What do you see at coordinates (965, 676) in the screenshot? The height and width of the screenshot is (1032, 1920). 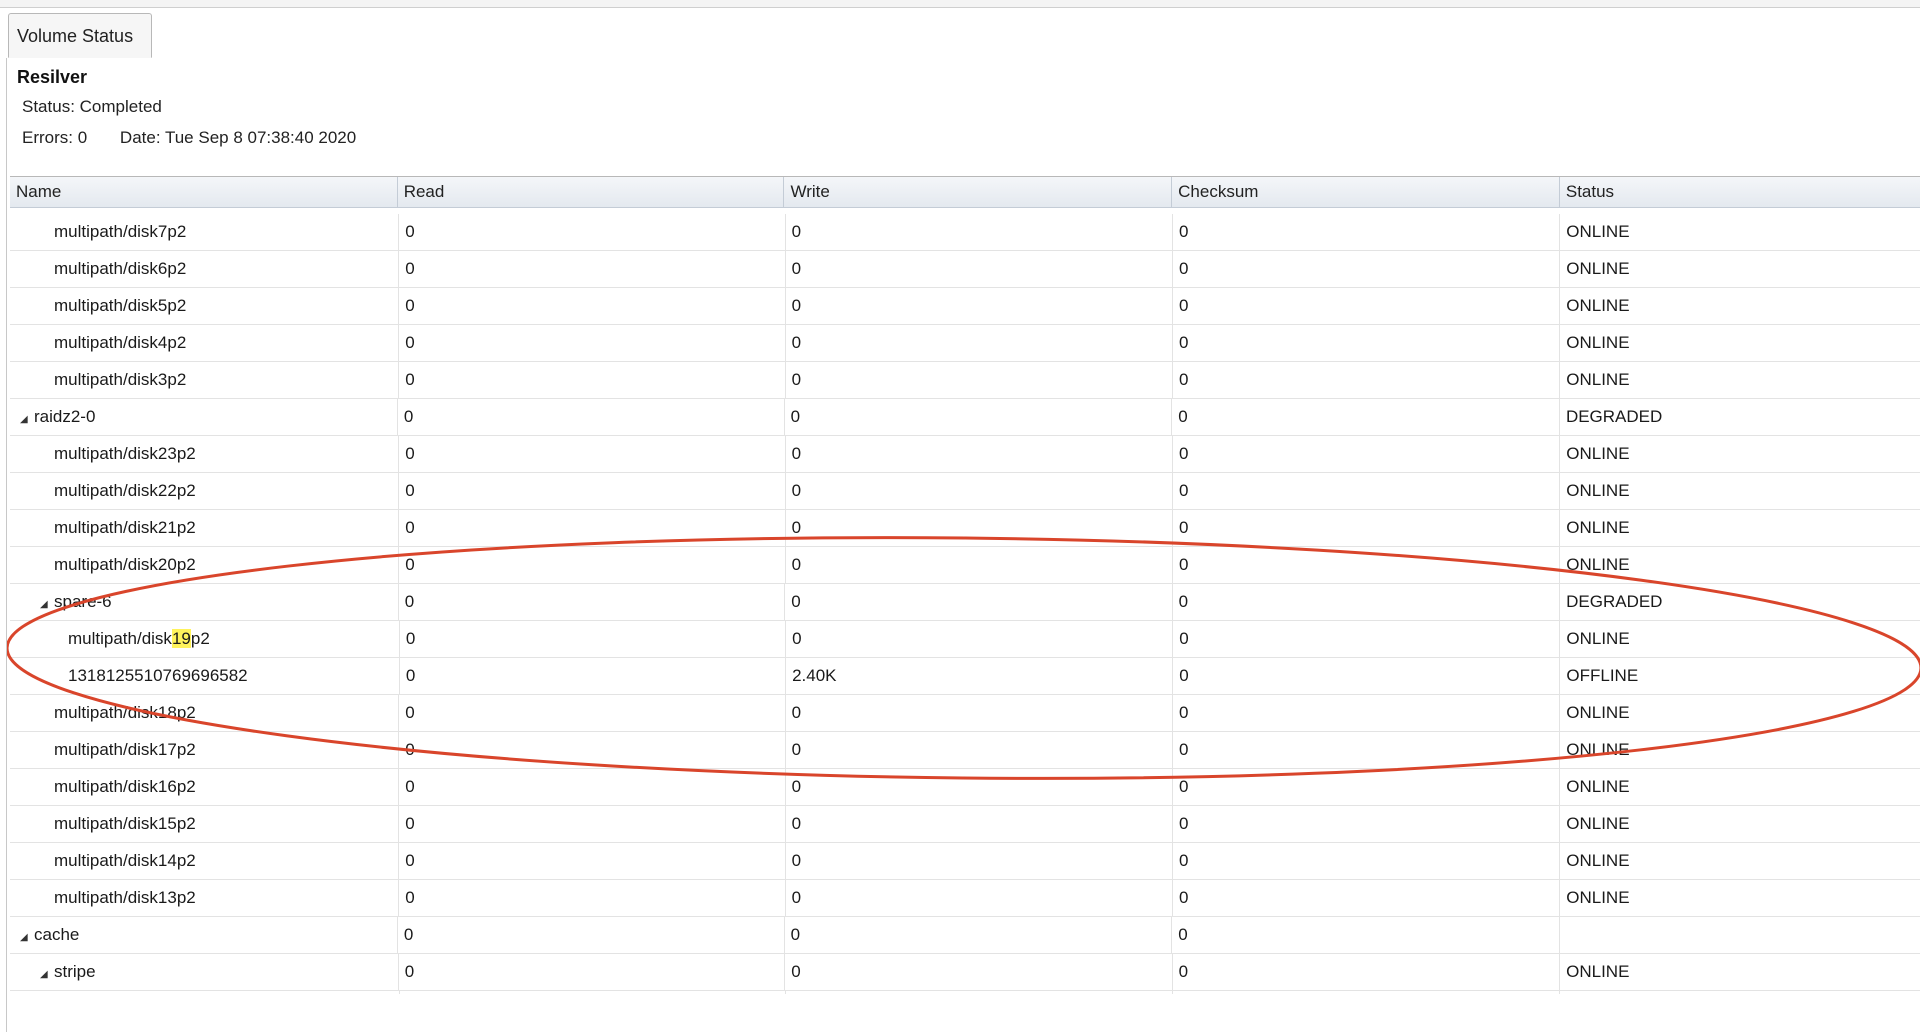 I see `table-row: 1318125510769696582 0 2.40K 0 OFFLINE` at bounding box center [965, 676].